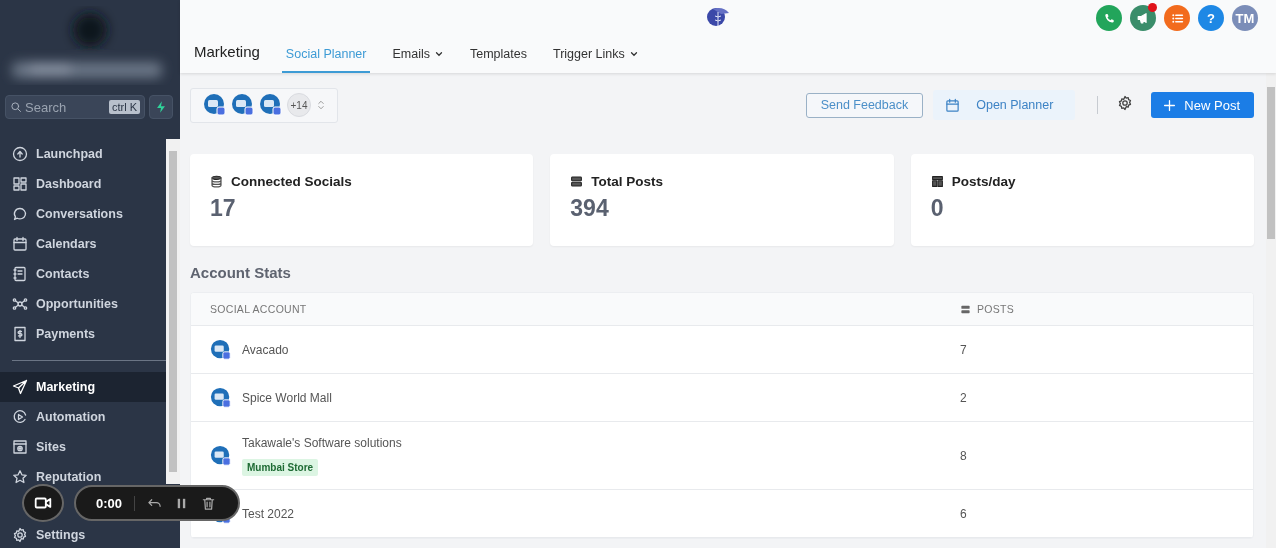 Image resolution: width=1276 pixels, height=548 pixels. What do you see at coordinates (963, 455) in the screenshot?
I see `post-count: 8` at bounding box center [963, 455].